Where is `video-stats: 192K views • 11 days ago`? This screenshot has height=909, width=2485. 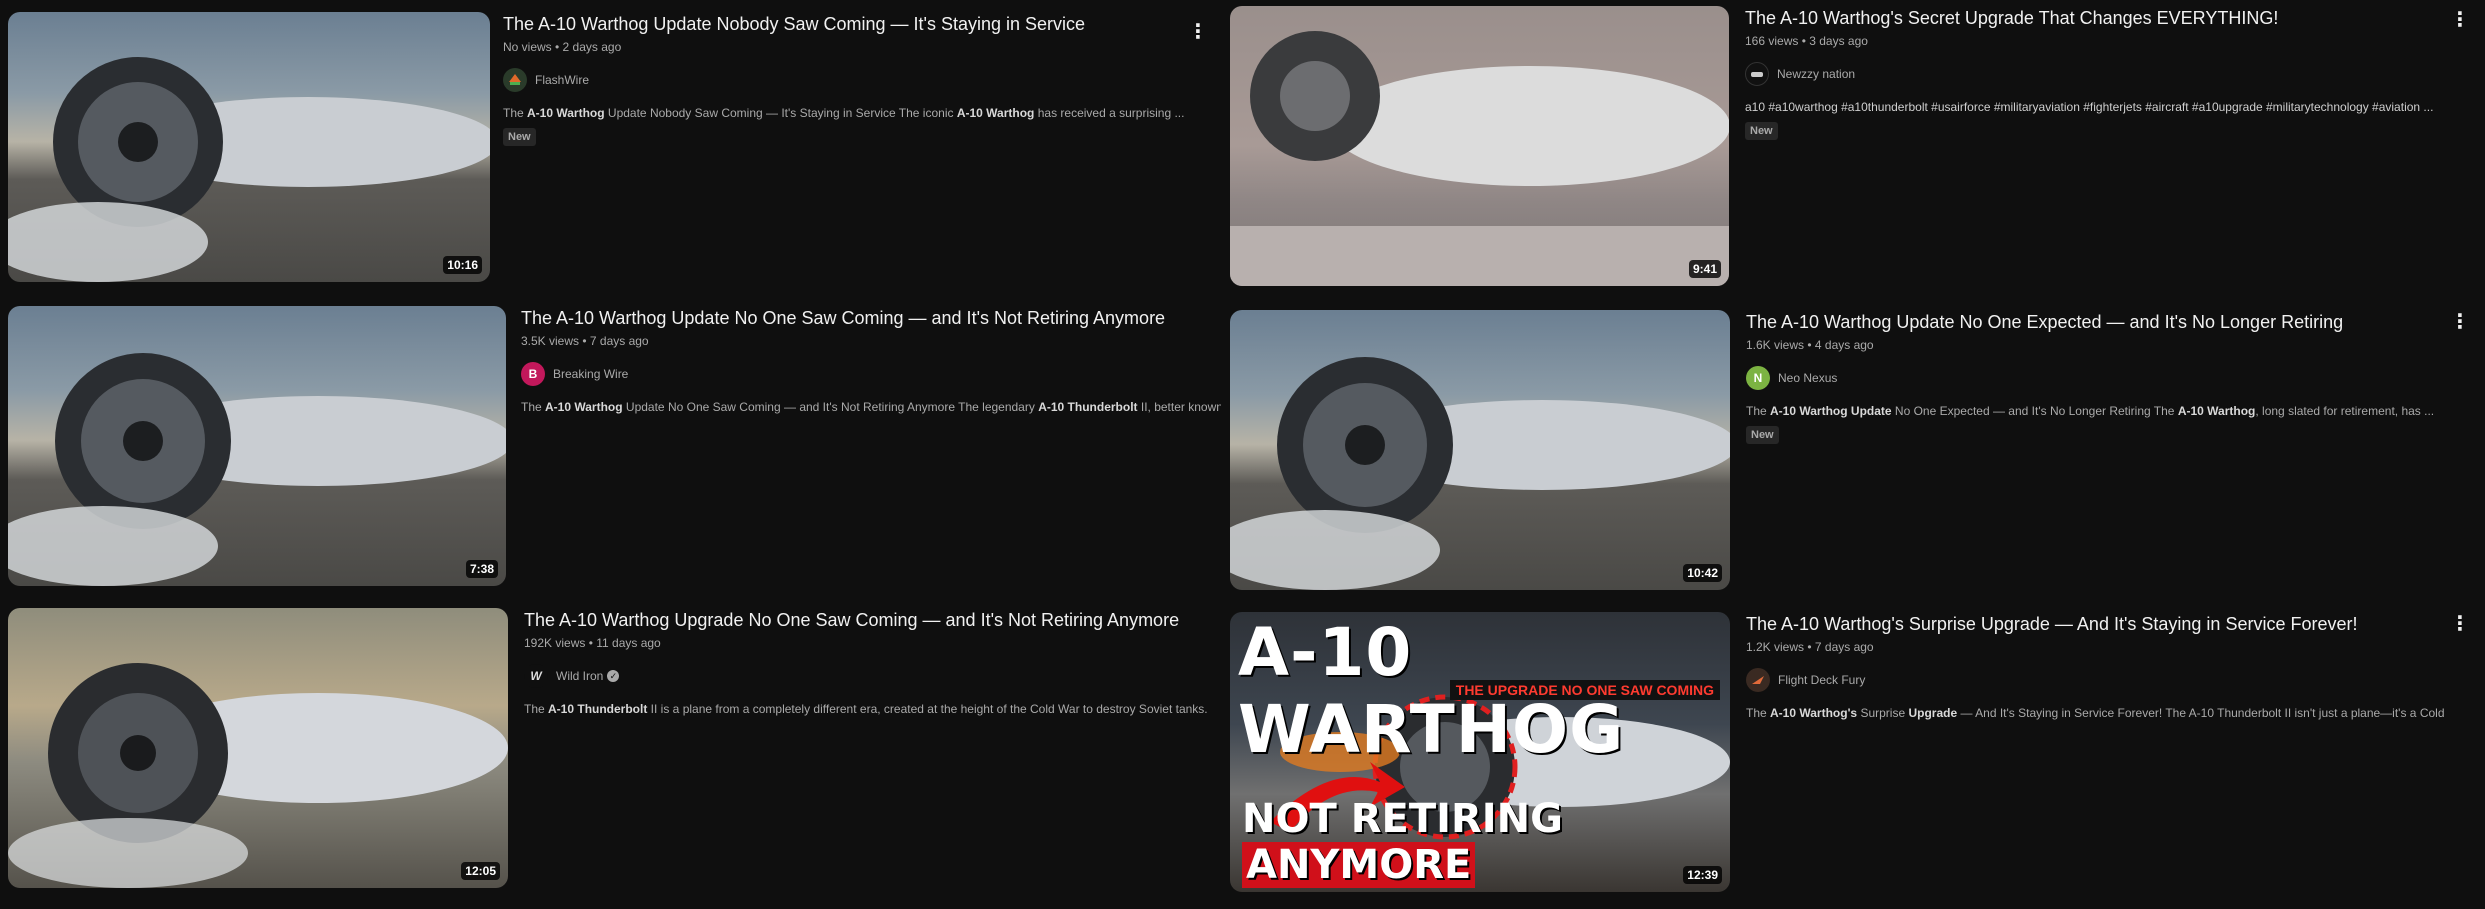 video-stats: 192K views • 11 days ago is located at coordinates (592, 643).